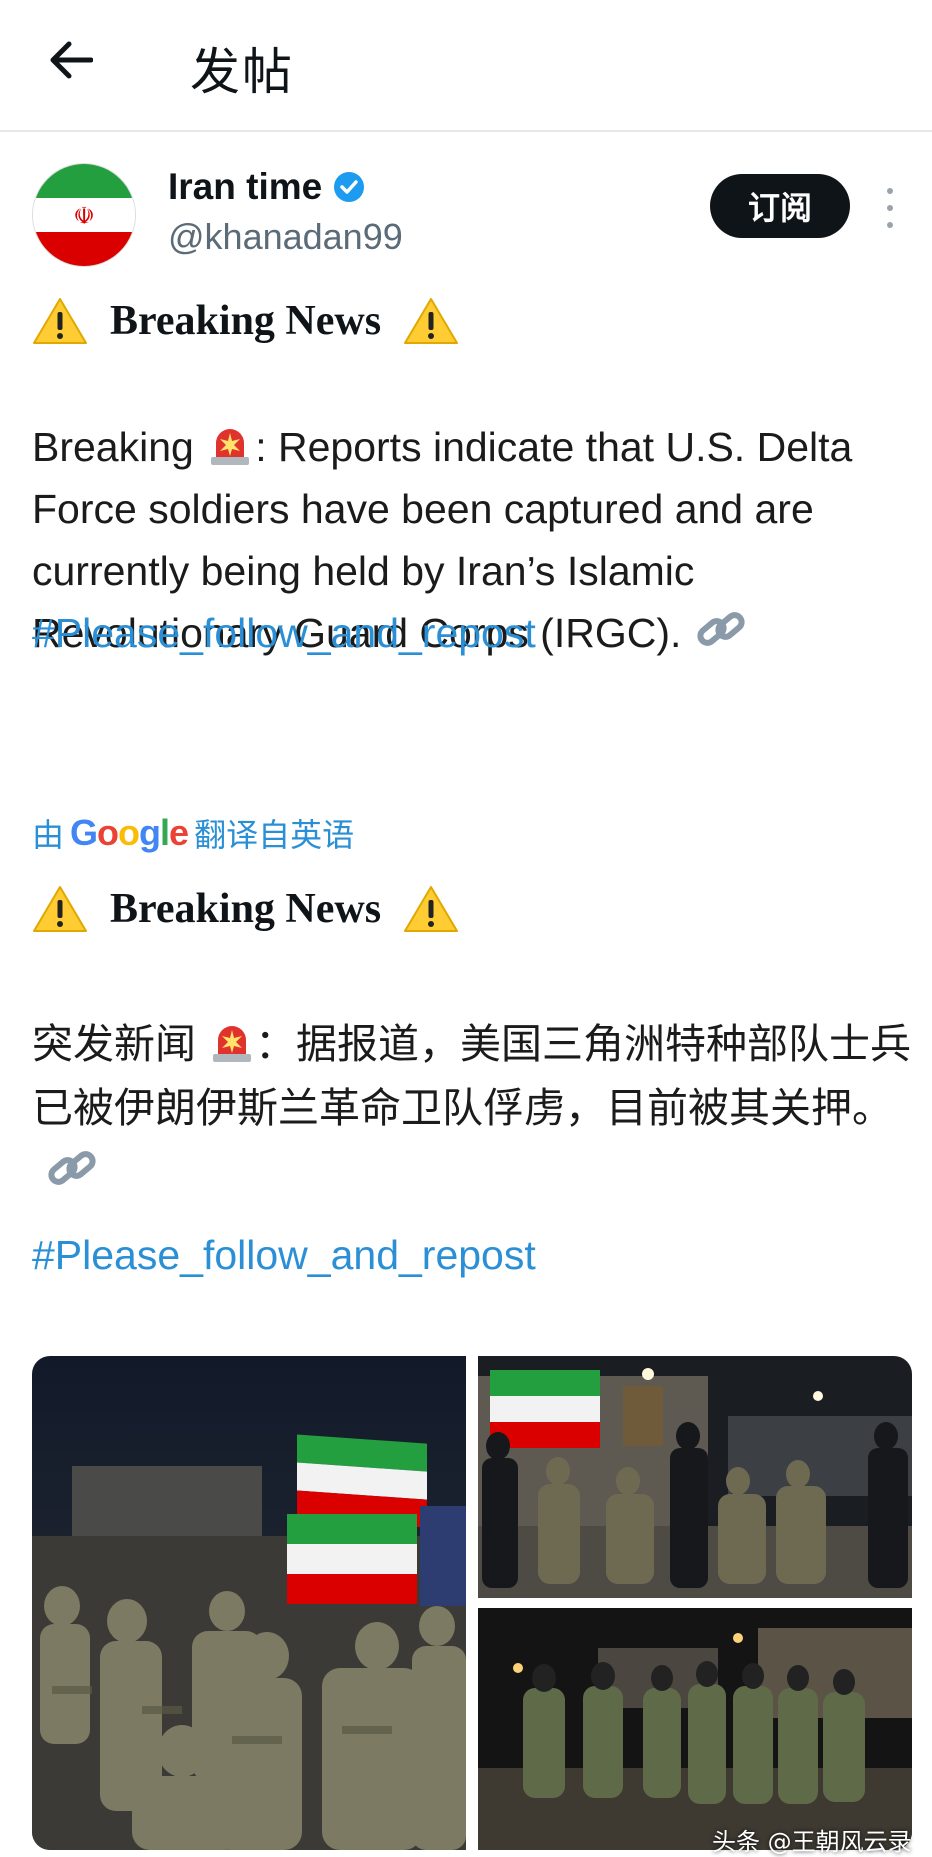  I want to click on avatar: ☫, so click(84, 215).